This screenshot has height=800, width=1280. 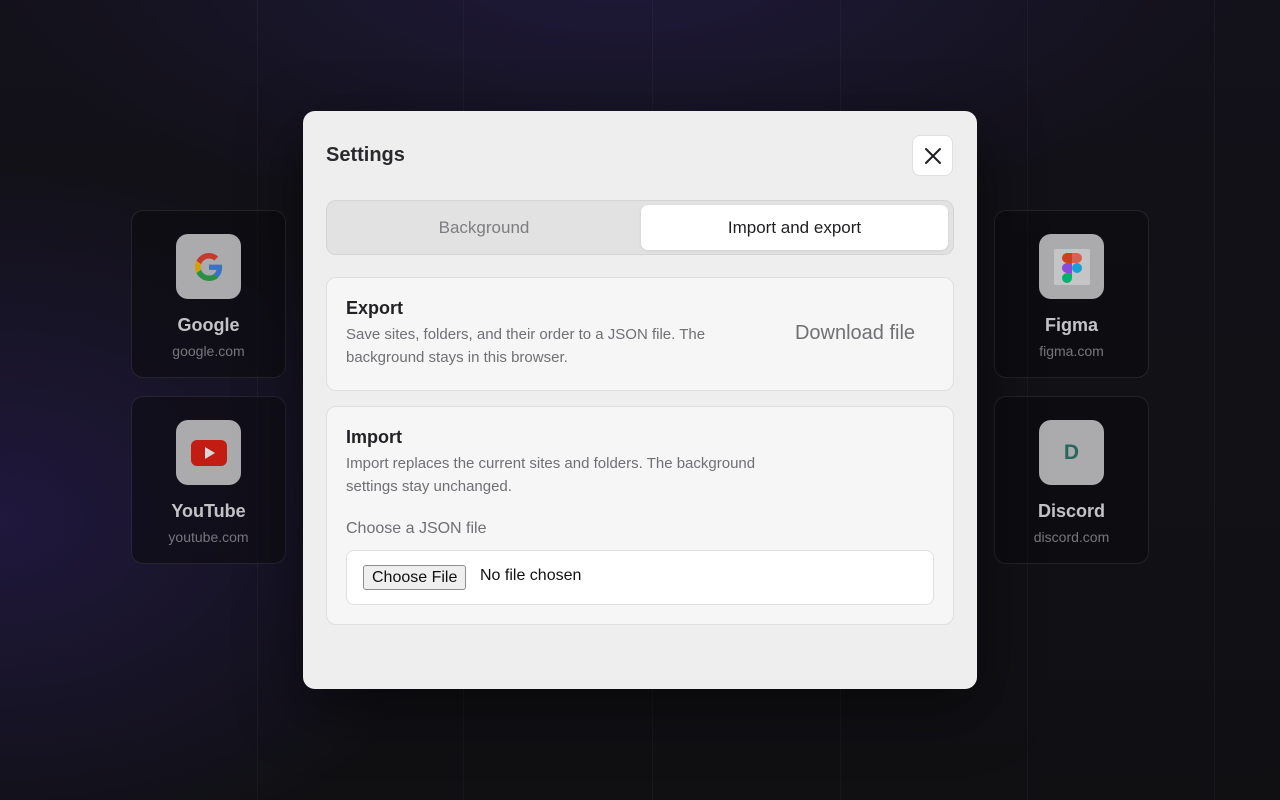 I want to click on import-title: Import, so click(x=374, y=437).